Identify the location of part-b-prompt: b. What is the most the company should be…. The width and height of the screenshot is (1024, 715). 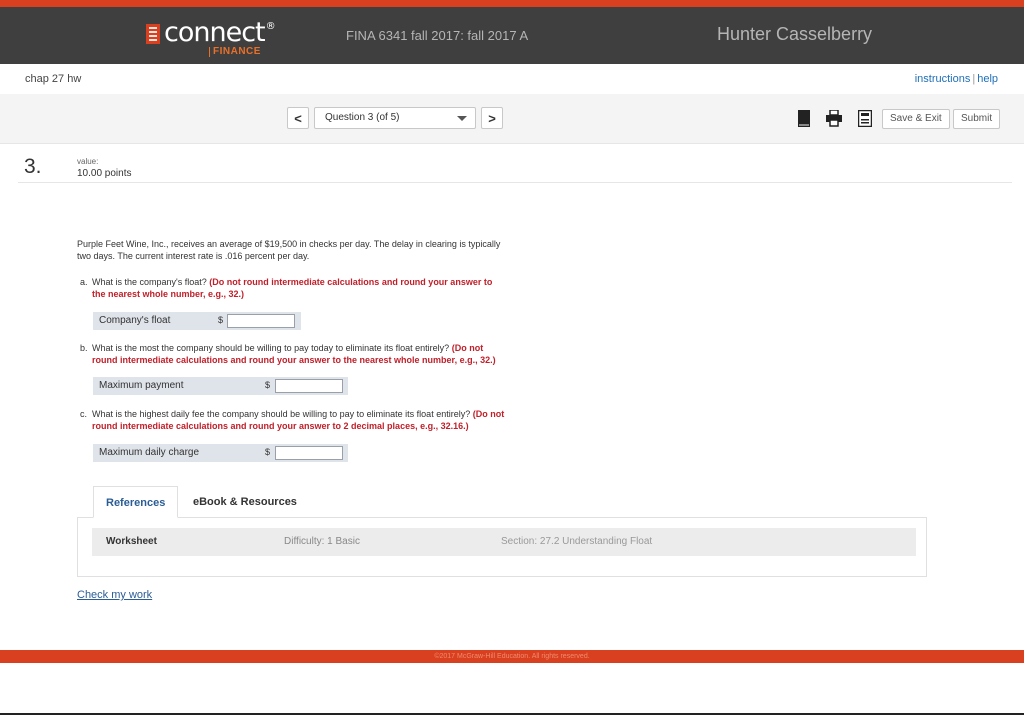
(327, 354).